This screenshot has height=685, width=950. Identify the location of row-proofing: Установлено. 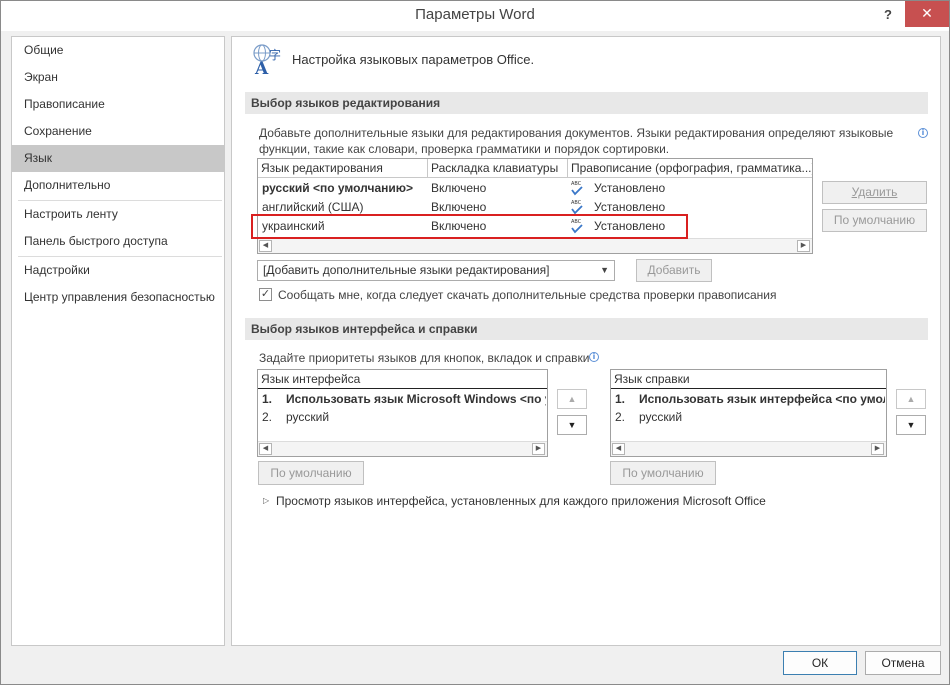
(630, 188).